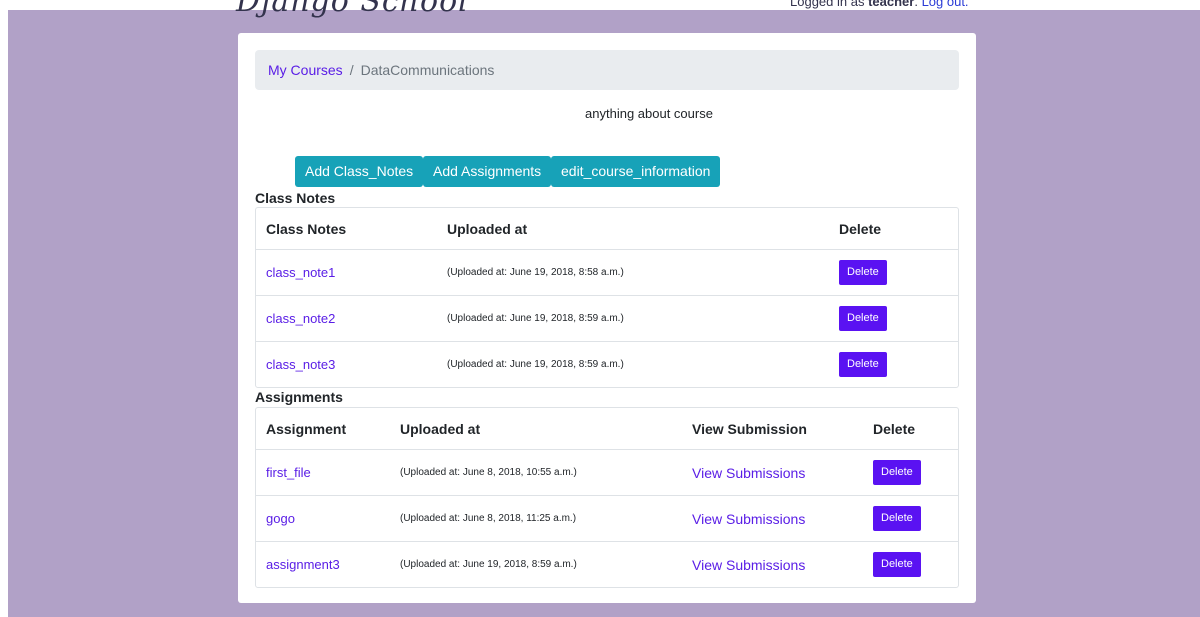  I want to click on breadcrumb: My Courses / DataCommunications, so click(607, 70).